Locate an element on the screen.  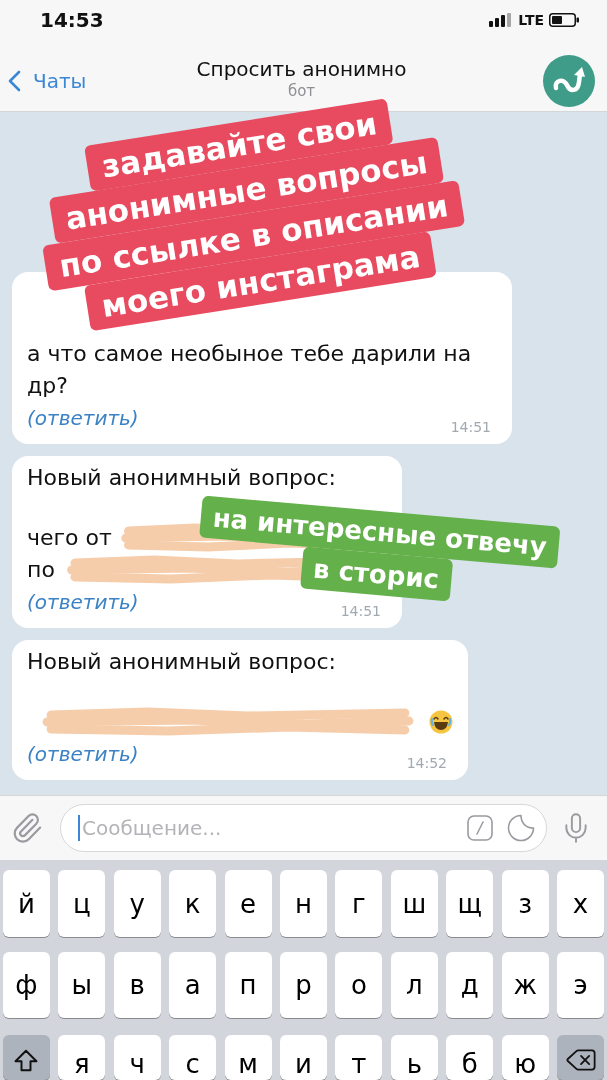
shift-key is located at coordinates (26, 1057).